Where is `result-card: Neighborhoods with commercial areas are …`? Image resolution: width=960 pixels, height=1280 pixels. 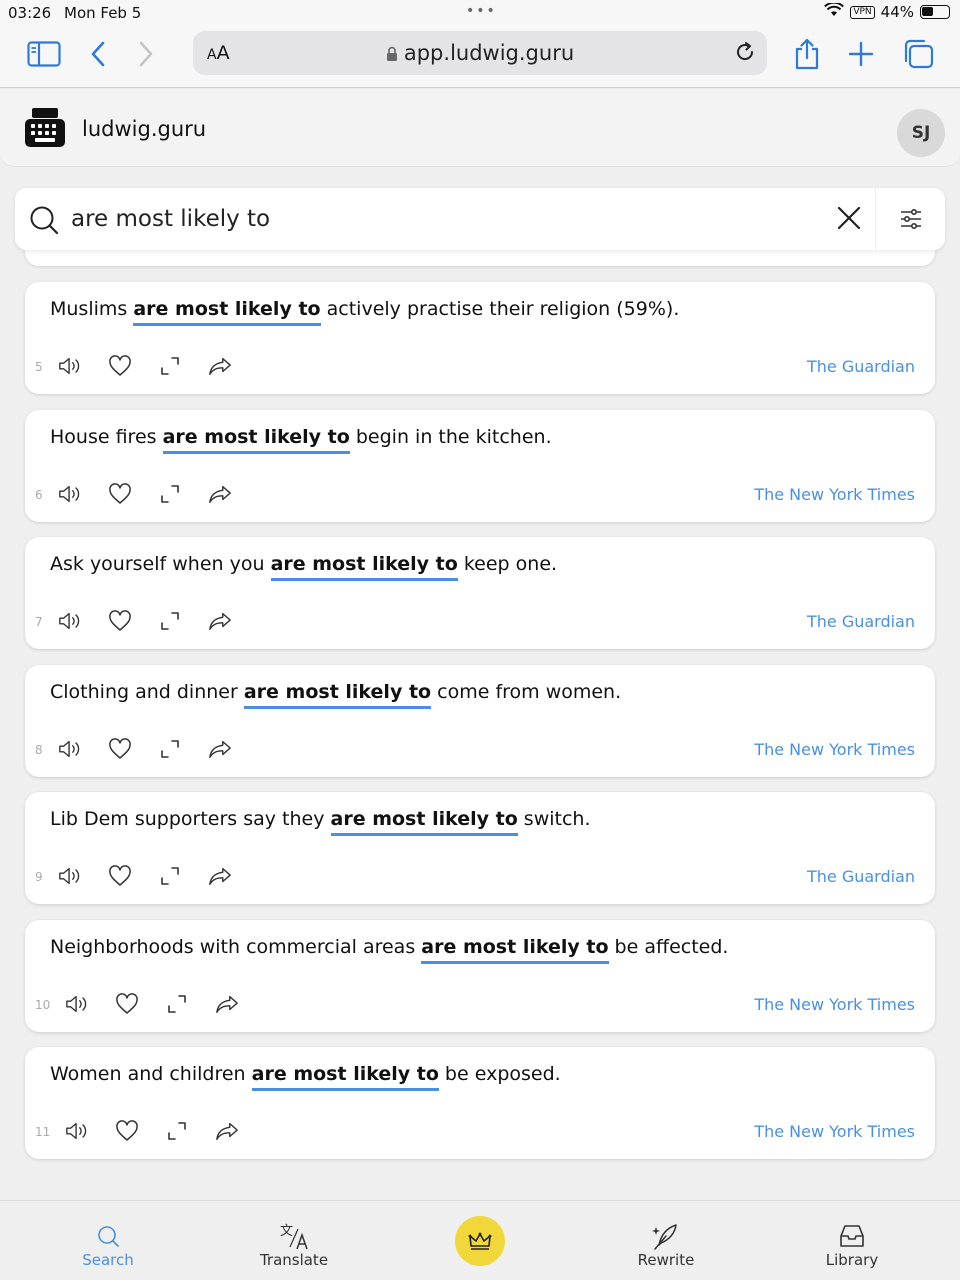 result-card: Neighborhoods with commercial areas are … is located at coordinates (480, 975).